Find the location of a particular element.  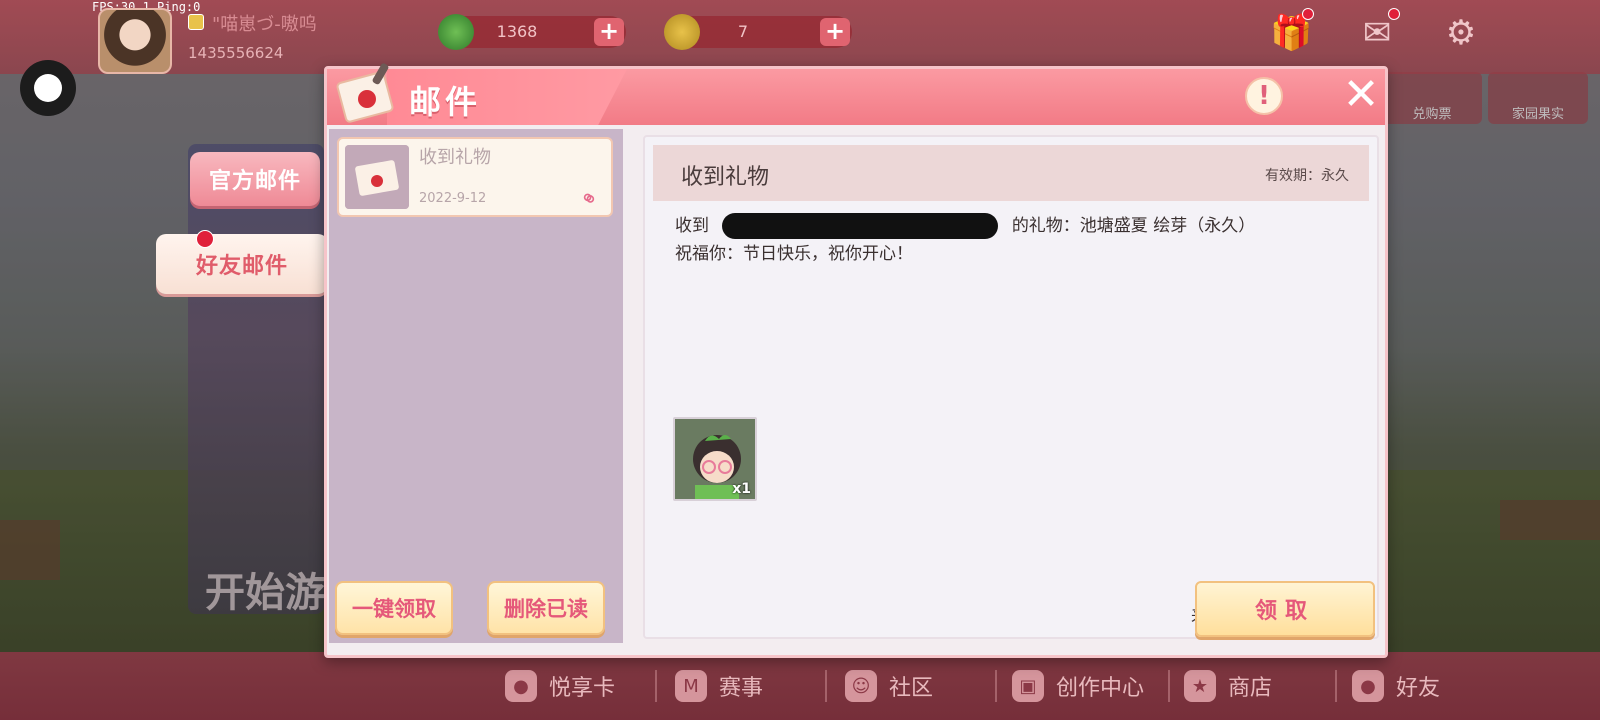

mail-body-line-1: 收到 的礼物：池塘盛夏 绘芽（永久） is located at coordinates (965, 225).